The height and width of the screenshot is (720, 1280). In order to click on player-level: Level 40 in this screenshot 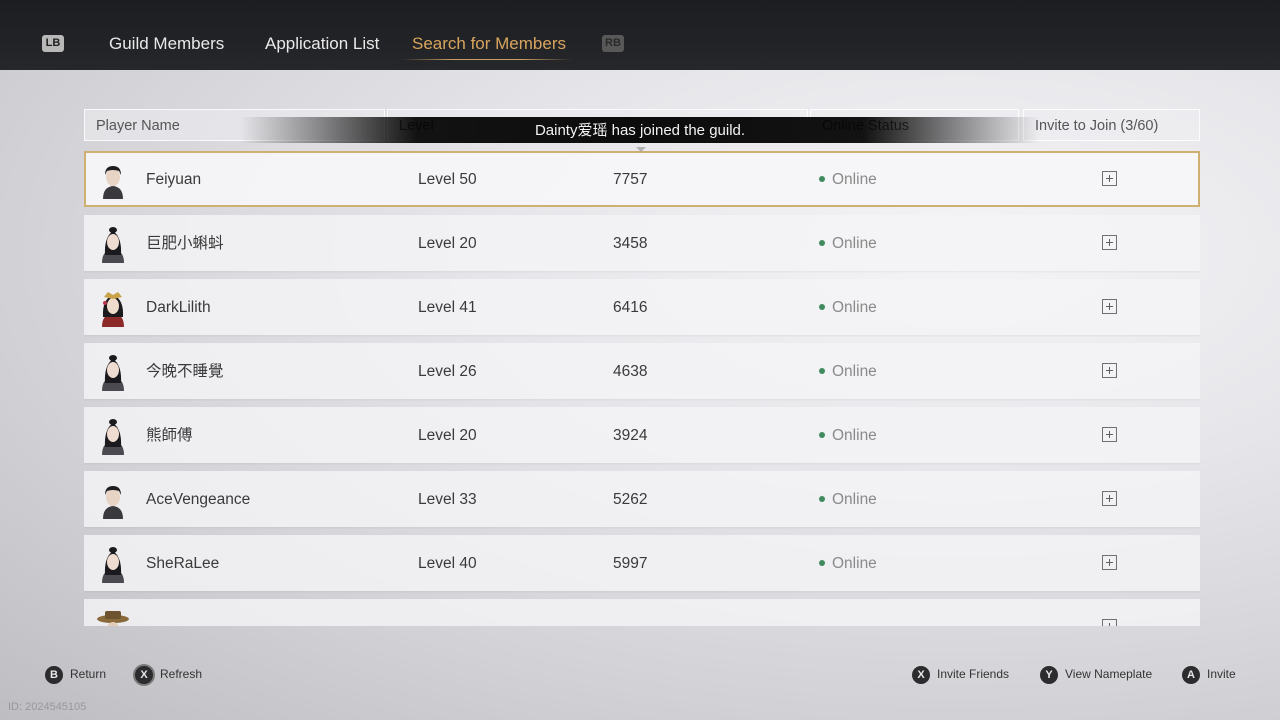, I will do `click(447, 563)`.